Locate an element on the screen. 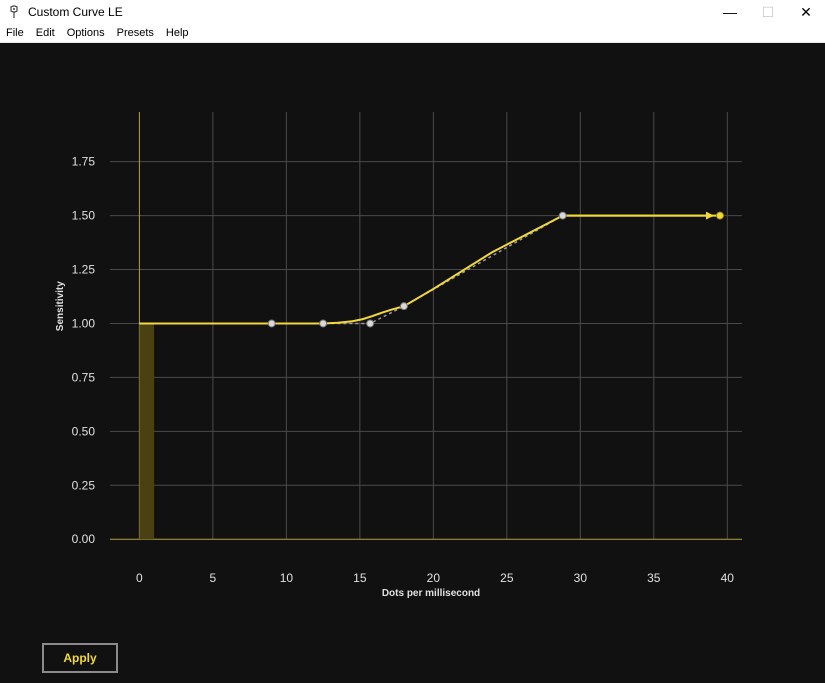 This screenshot has height=683, width=825. curve-endpoint is located at coordinates (719, 215).